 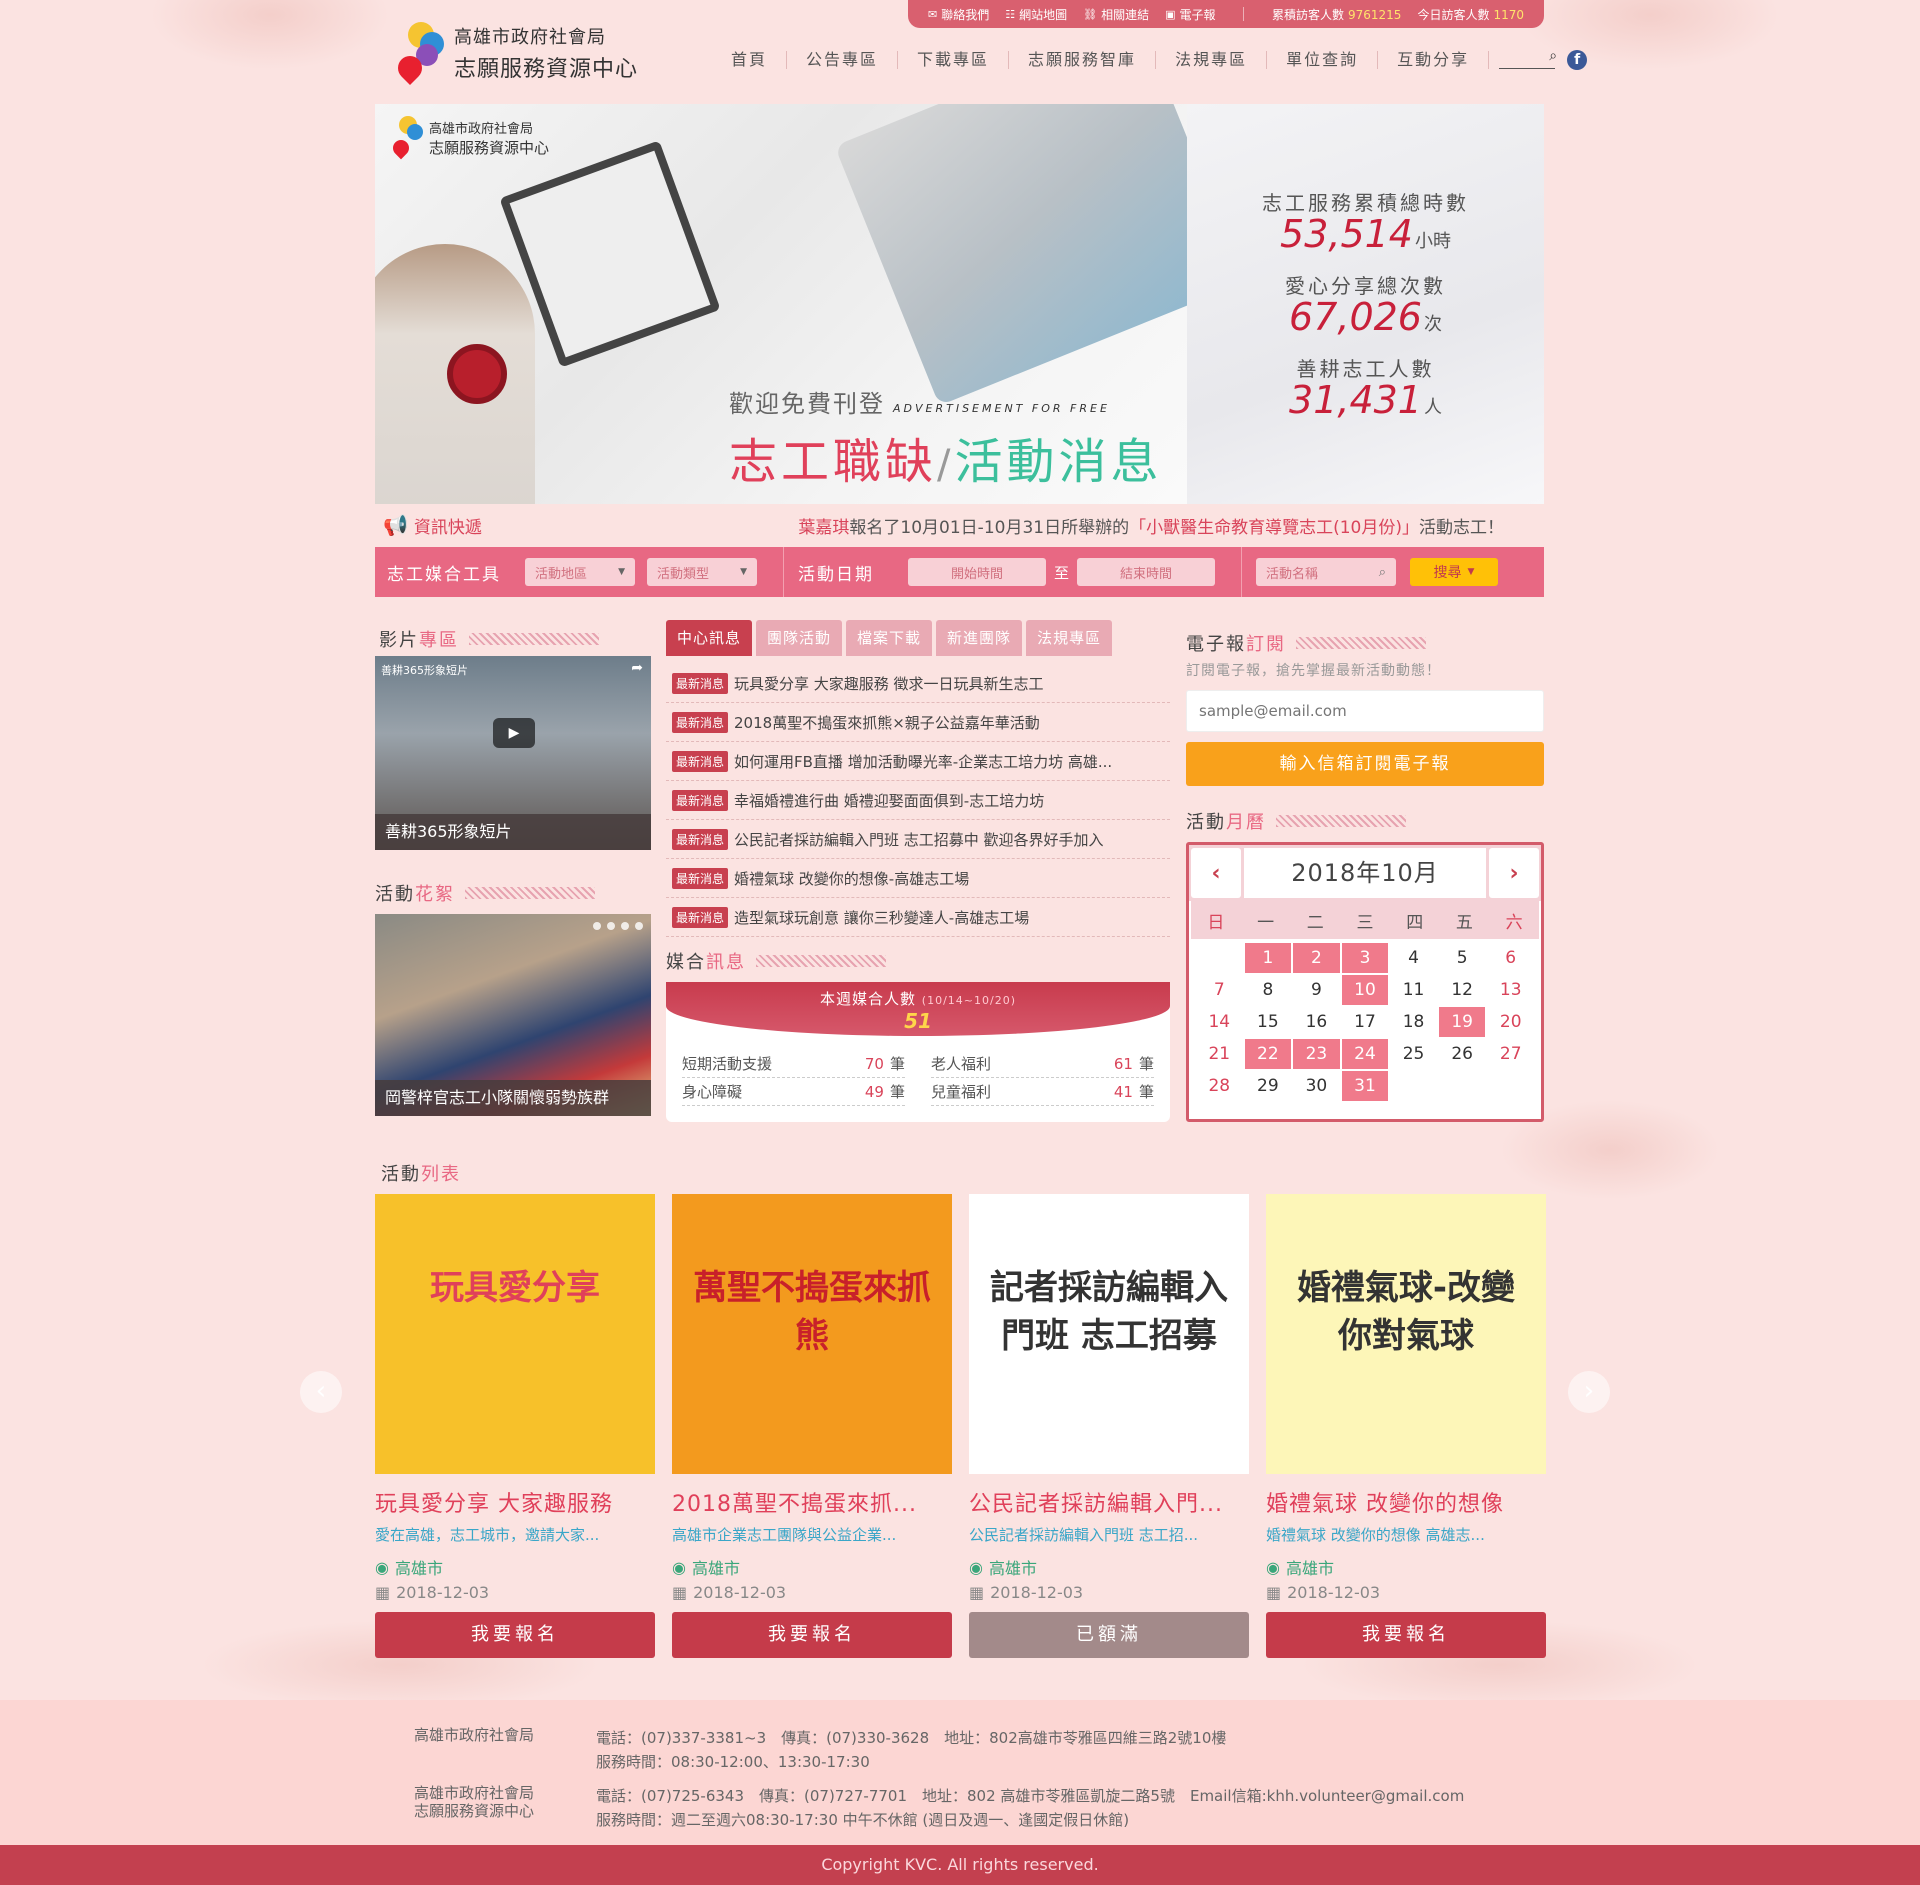 I want to click on related-links-link: ⛓ 相關連結, so click(x=1116, y=14).